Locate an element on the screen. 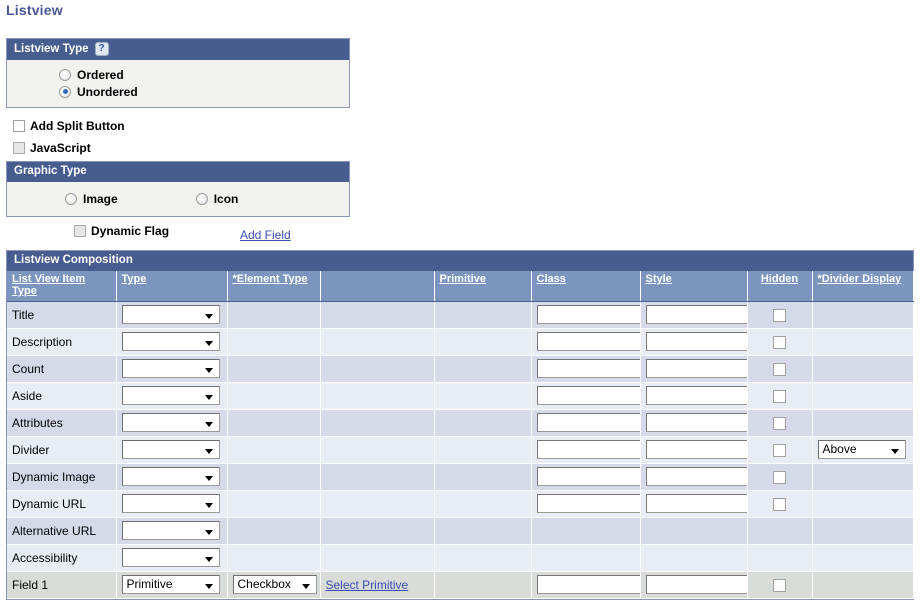  radio-option-ordered: Ordered is located at coordinates (204, 74).